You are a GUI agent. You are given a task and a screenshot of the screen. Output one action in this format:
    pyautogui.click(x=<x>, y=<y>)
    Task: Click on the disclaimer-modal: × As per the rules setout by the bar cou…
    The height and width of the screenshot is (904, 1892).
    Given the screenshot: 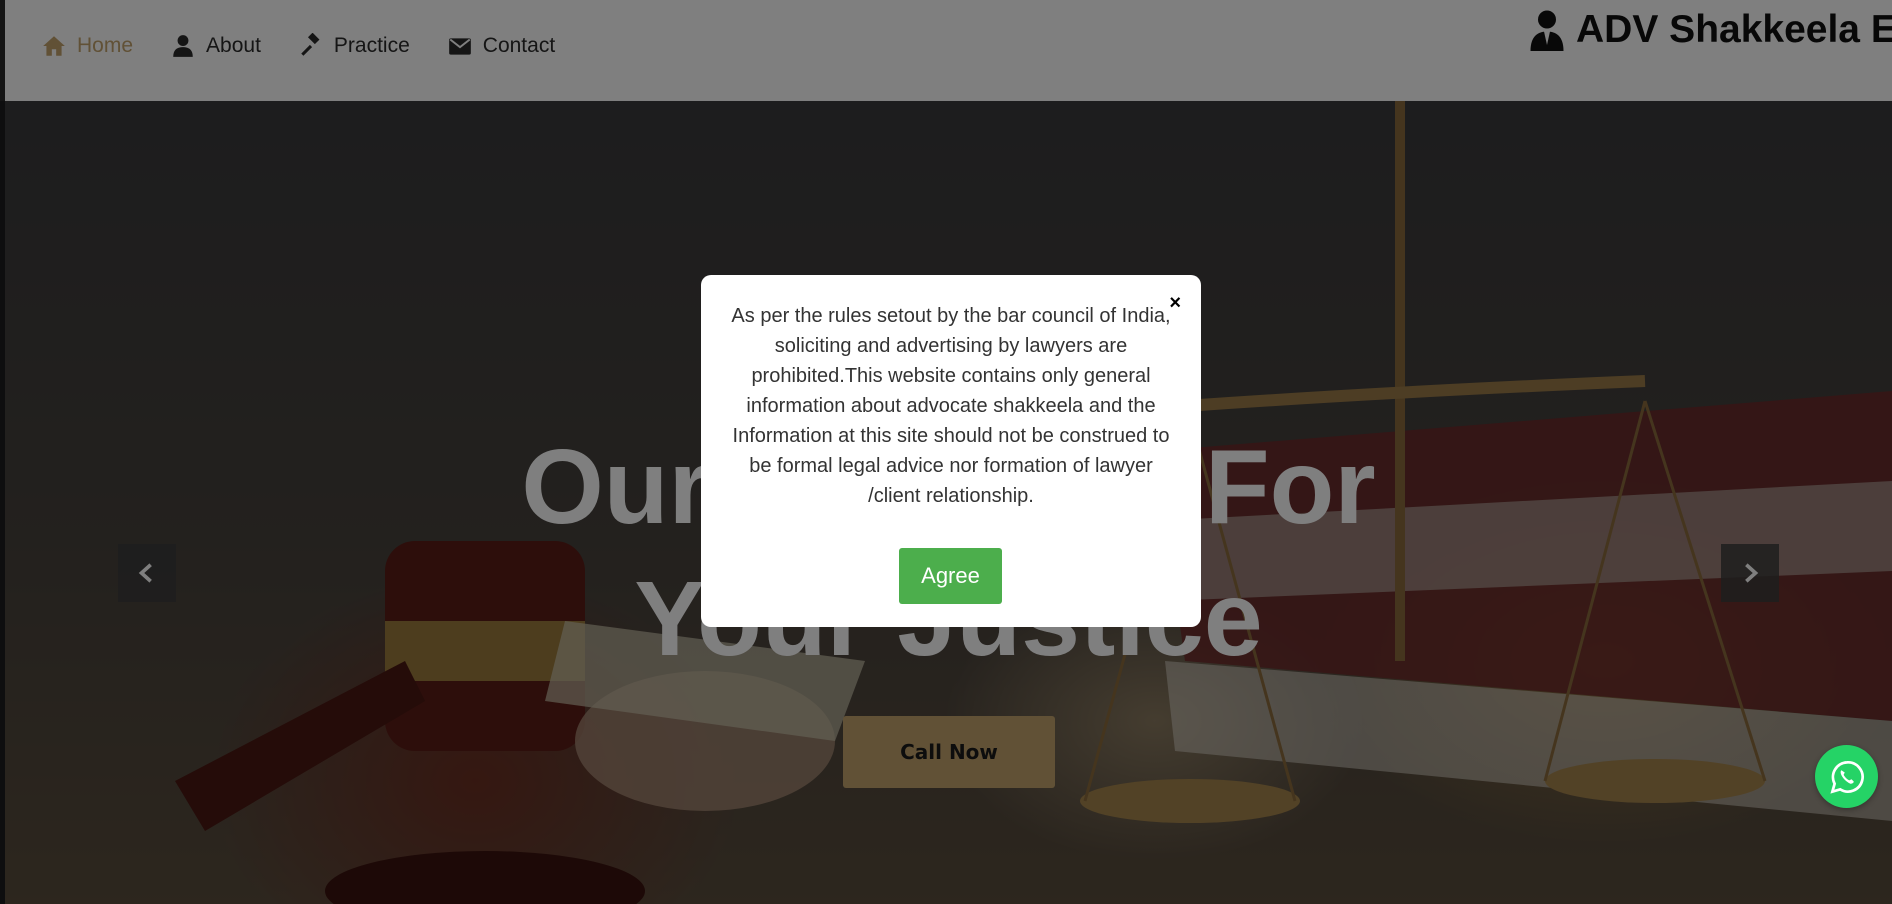 What is the action you would take?
    pyautogui.click(x=951, y=451)
    